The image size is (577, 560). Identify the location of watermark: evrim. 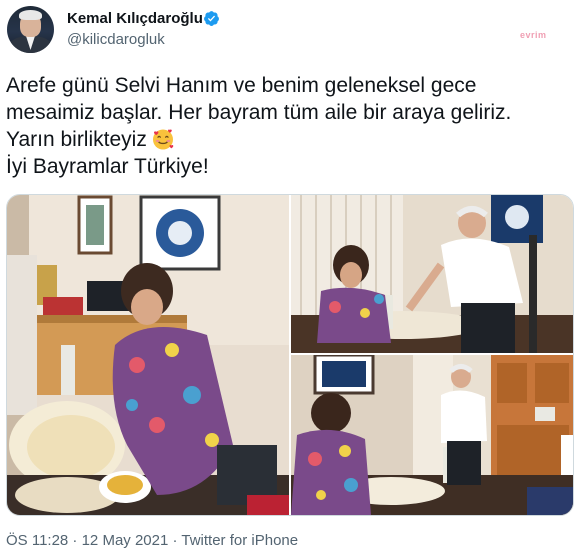
(533, 35).